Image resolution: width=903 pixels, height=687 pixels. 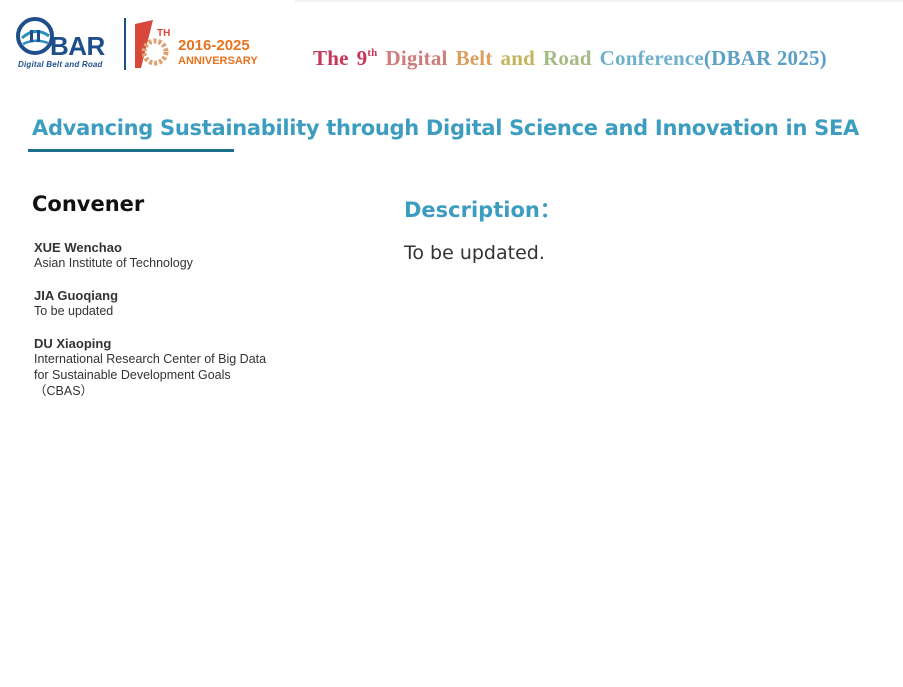 What do you see at coordinates (765, 58) in the screenshot?
I see `conf-title-acronym: (DBAR 2025)` at bounding box center [765, 58].